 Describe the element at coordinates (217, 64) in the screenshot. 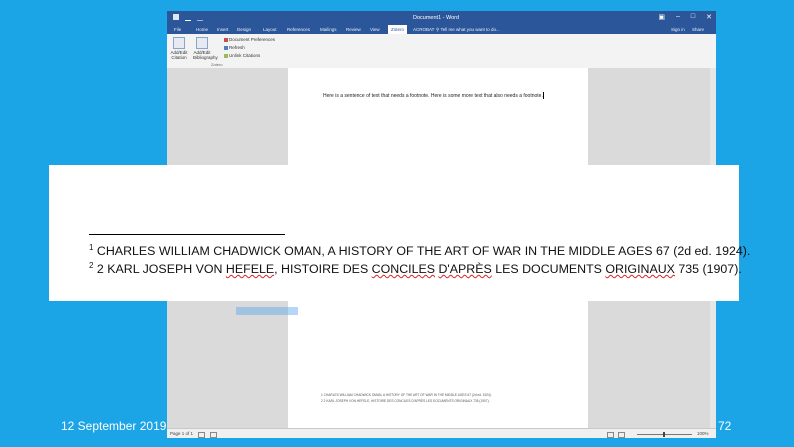

I see `ribbon-group-label: Zotero` at that location.